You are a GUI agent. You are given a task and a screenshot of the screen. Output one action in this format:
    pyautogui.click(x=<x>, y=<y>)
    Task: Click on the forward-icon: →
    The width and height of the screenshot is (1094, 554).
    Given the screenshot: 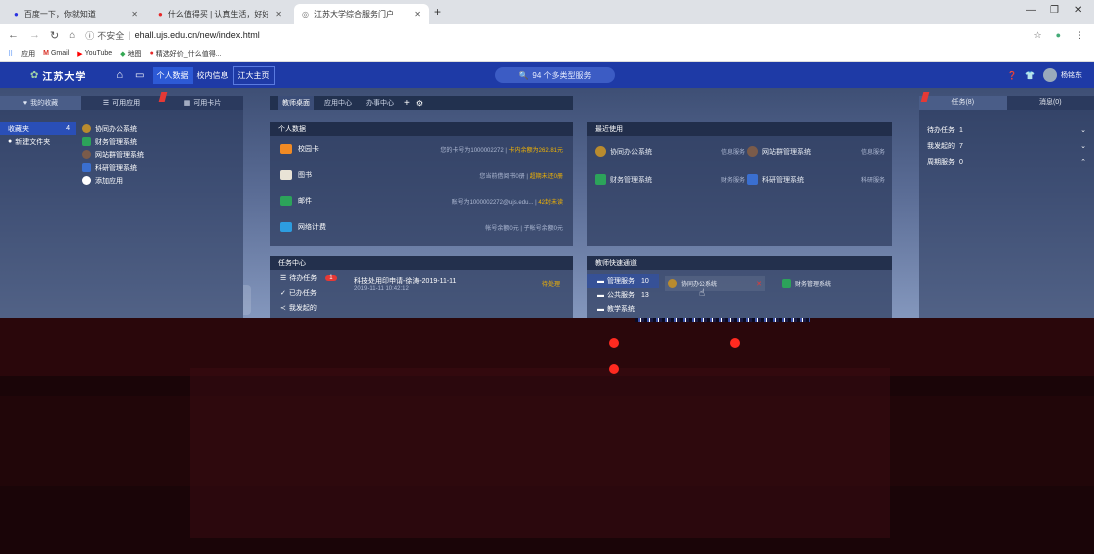 What is the action you would take?
    pyautogui.click(x=34, y=35)
    